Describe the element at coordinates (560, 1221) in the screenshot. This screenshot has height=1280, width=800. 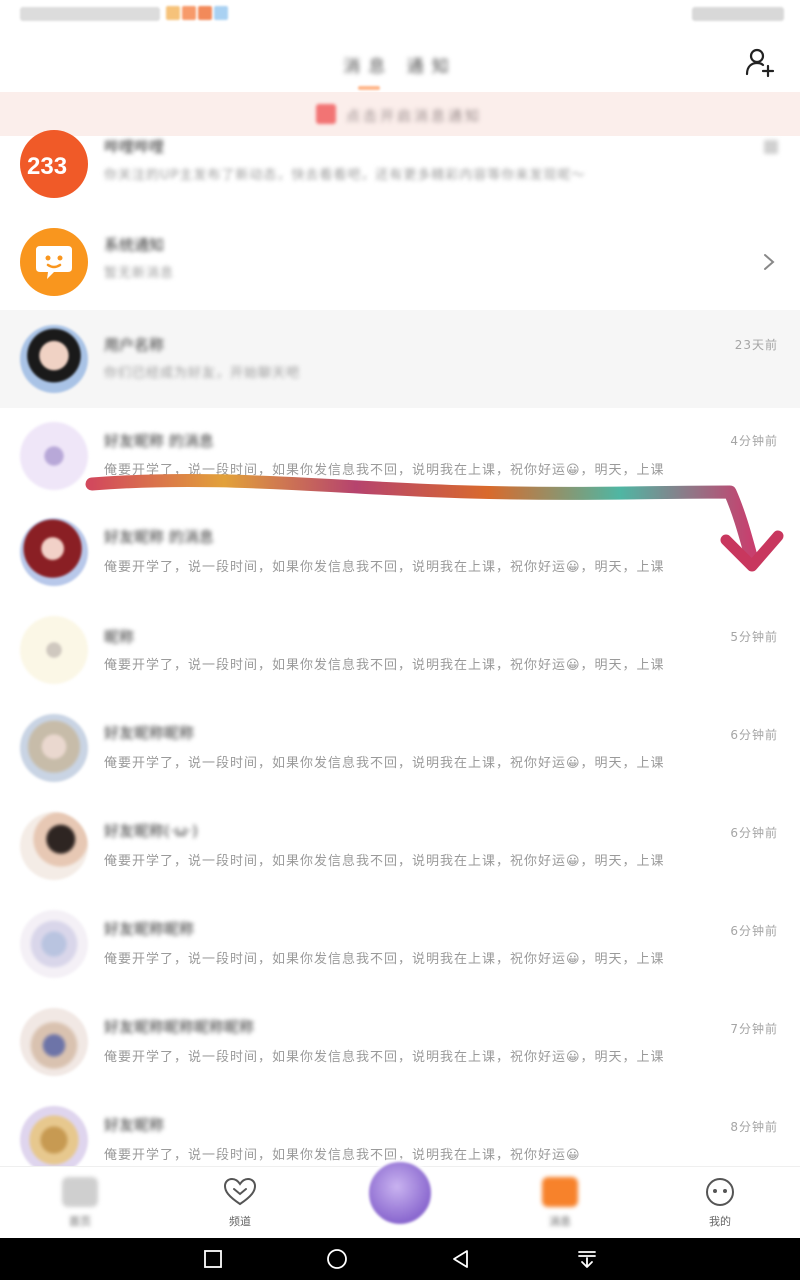
I see `tab-label: 消息` at that location.